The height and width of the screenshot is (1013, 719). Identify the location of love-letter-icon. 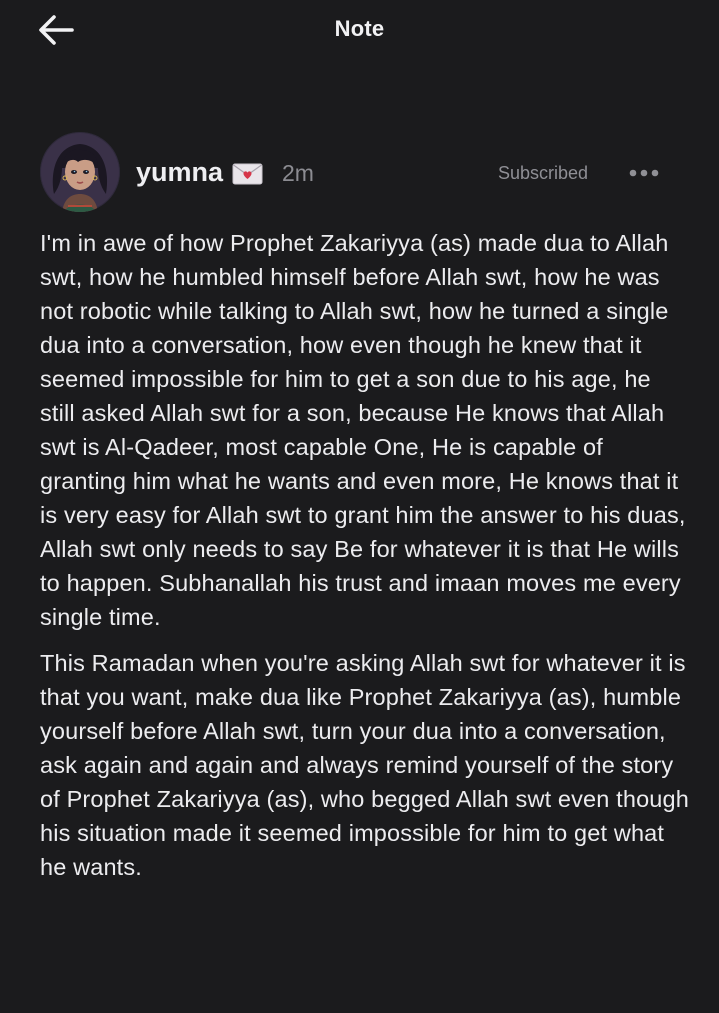
(247, 174).